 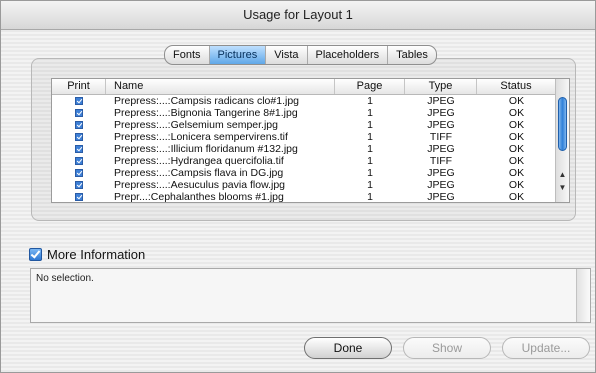 I want to click on information-panel: No selection., so click(x=310, y=295).